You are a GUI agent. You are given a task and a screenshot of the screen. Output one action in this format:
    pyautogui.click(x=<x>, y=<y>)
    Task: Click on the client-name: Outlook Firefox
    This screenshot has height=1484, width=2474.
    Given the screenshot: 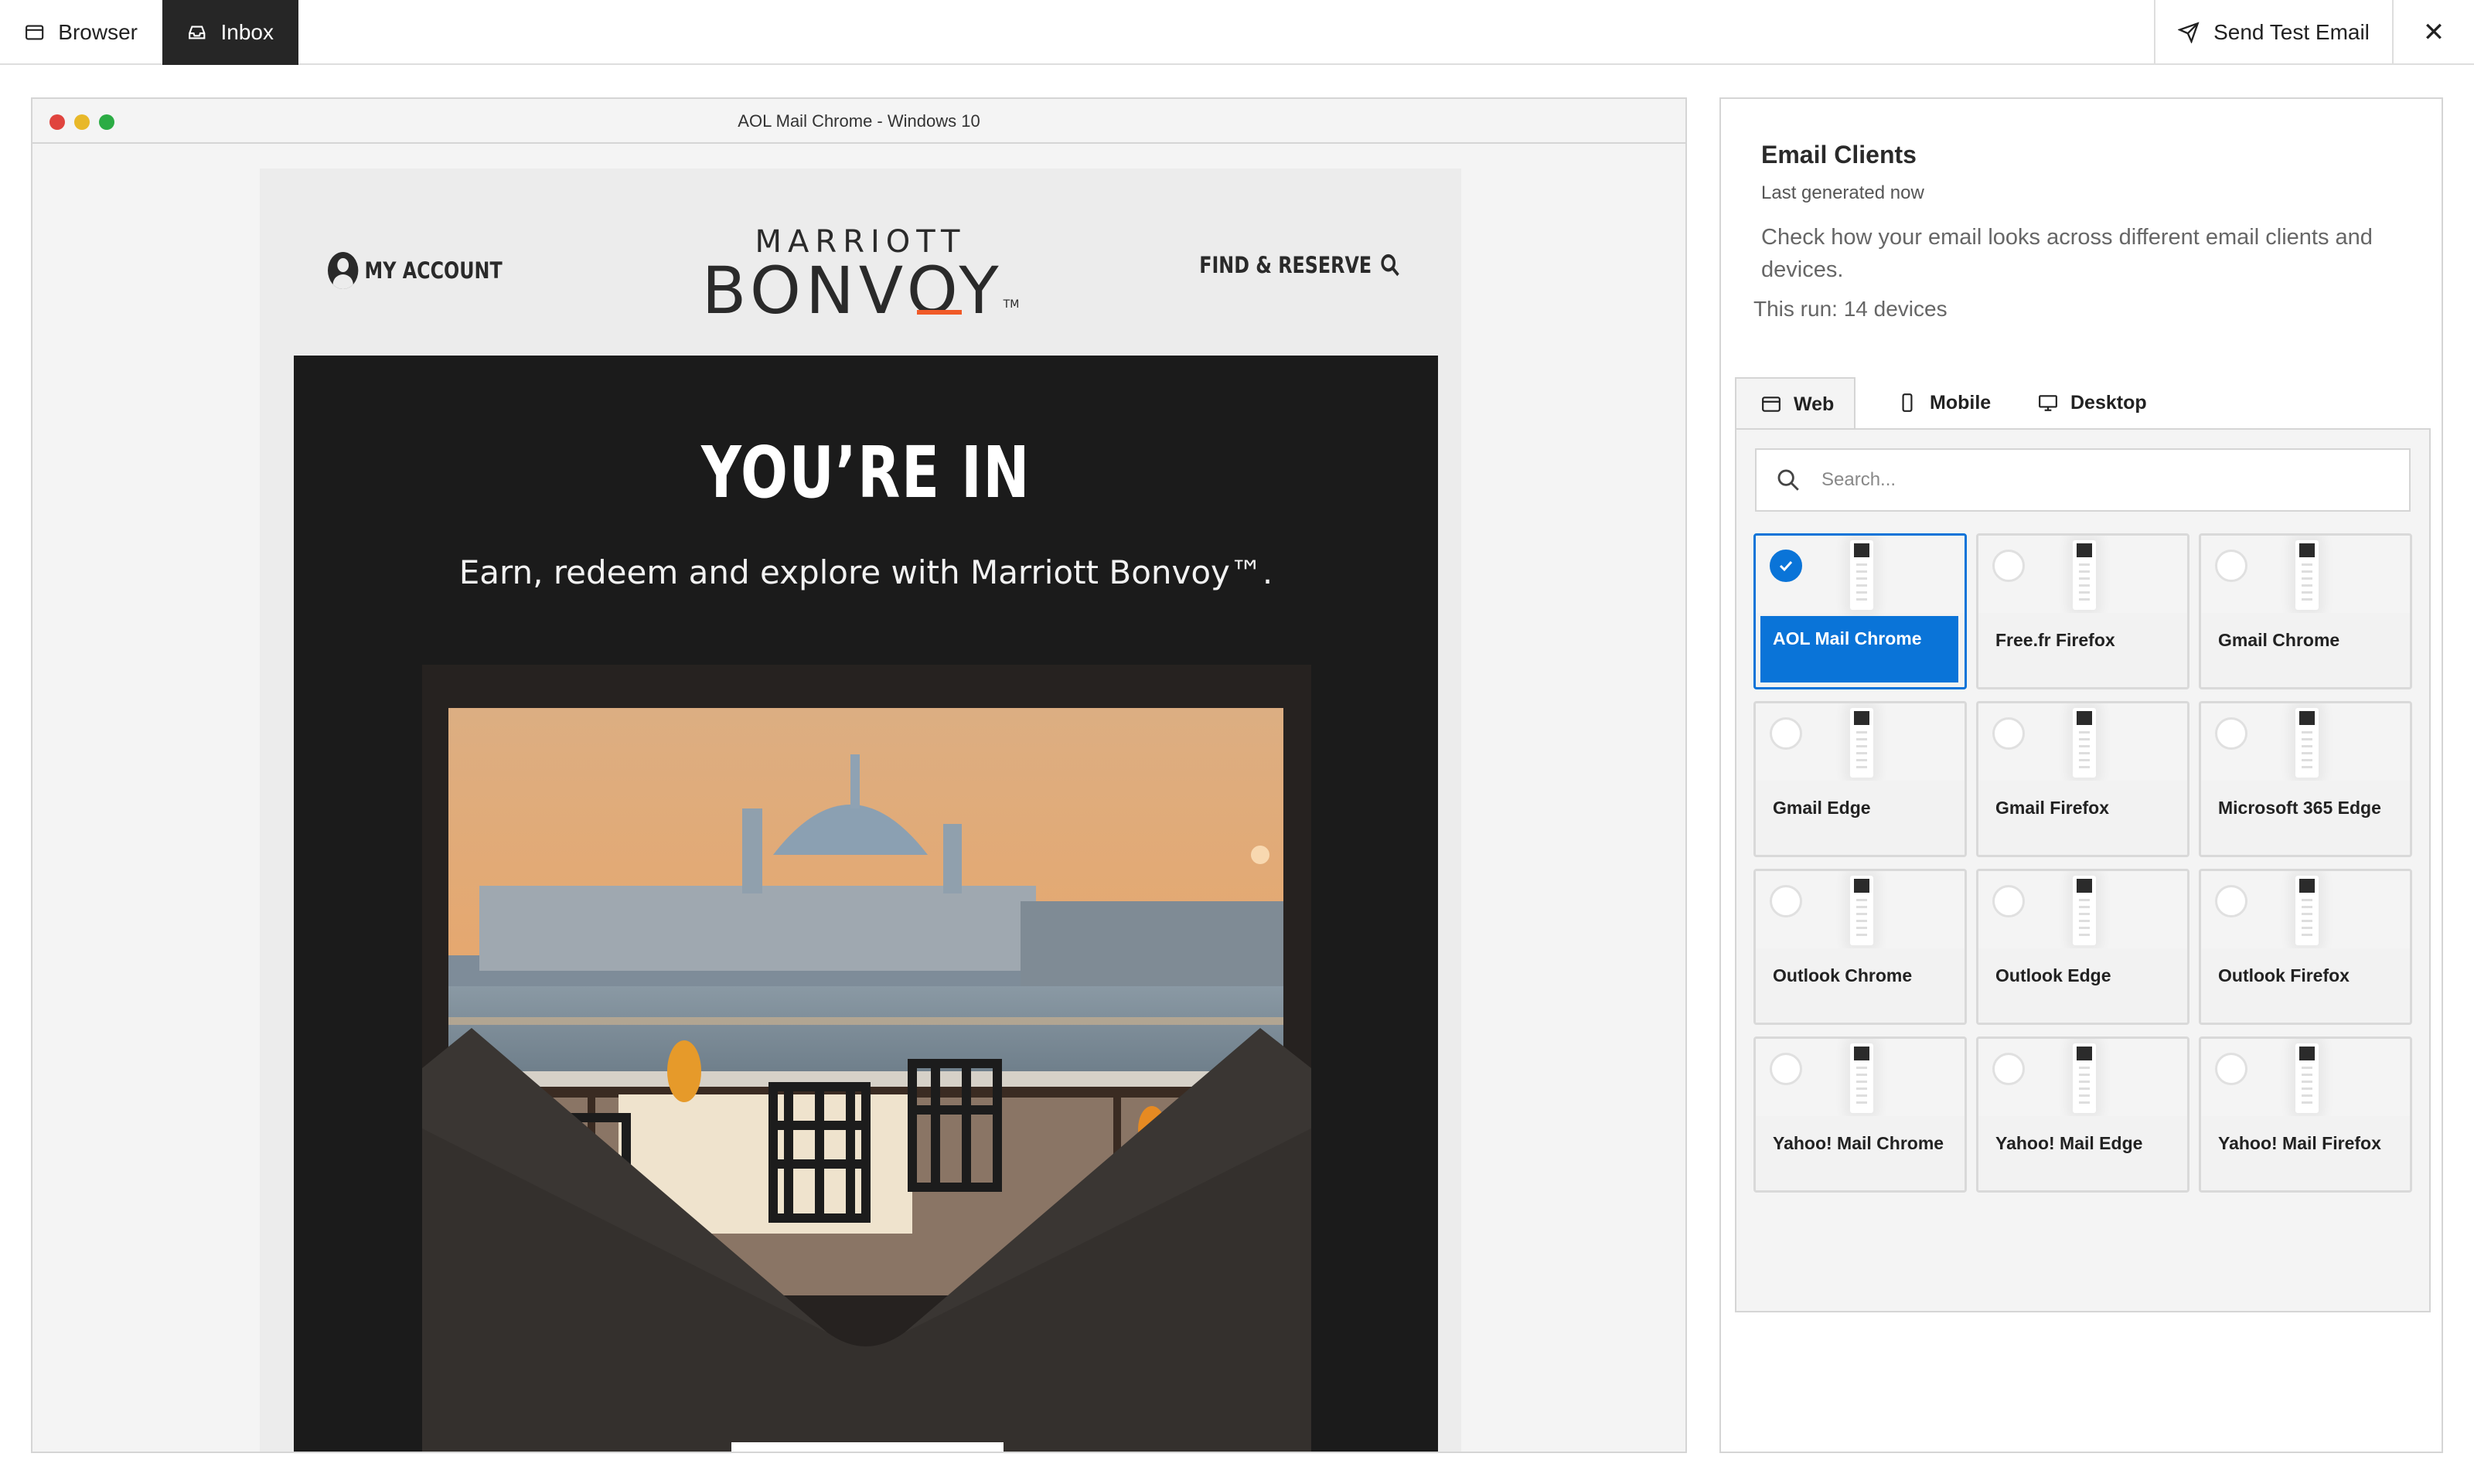 What is the action you would take?
    pyautogui.click(x=2305, y=985)
    